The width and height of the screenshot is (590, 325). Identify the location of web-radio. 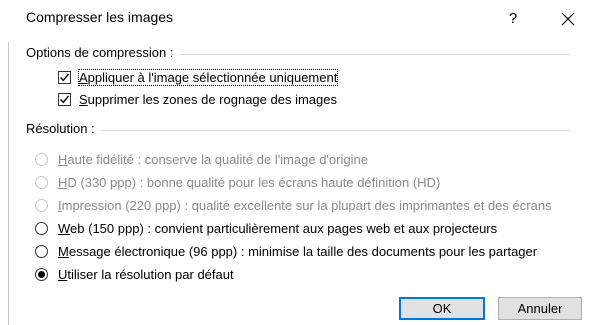
(41, 228).